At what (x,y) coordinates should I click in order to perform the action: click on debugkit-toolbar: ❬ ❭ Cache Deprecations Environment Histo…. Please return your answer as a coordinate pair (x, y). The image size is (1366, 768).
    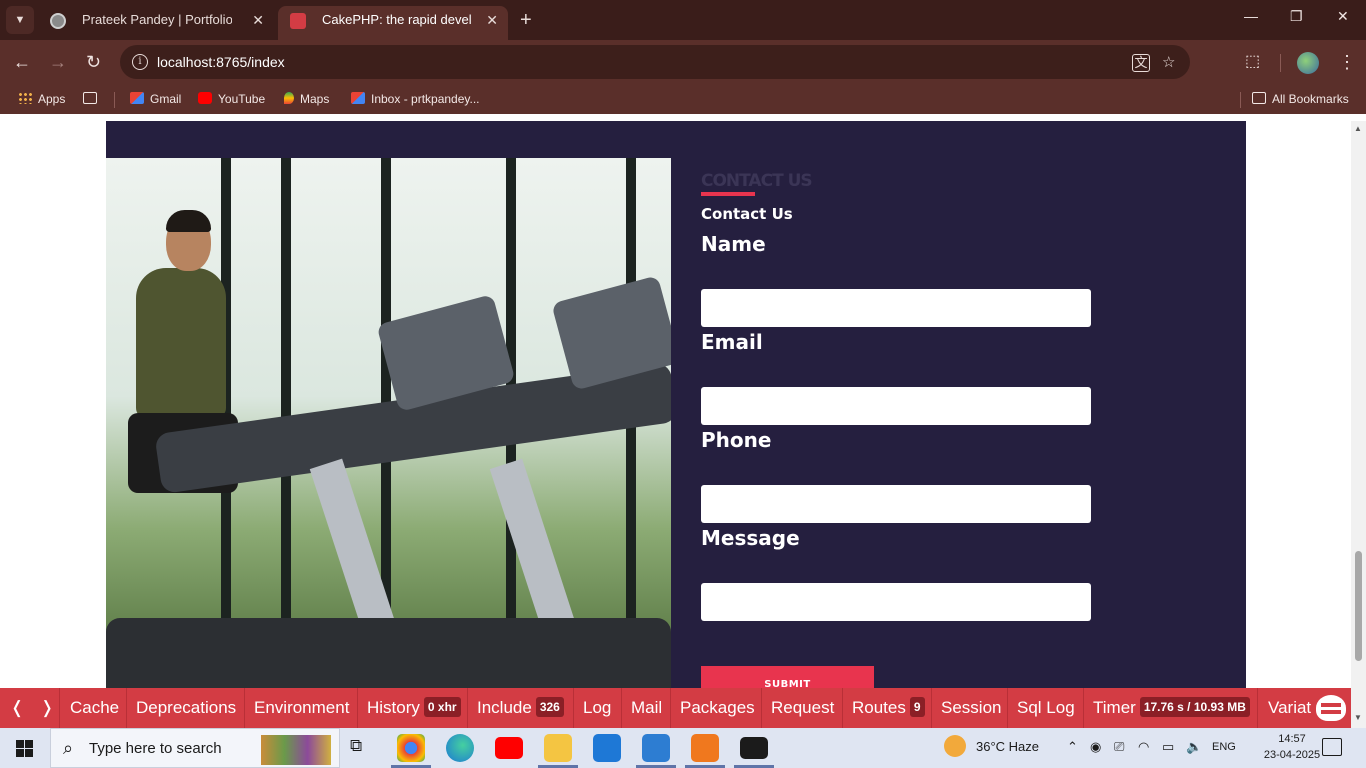
    Looking at the image, I should click on (675, 708).